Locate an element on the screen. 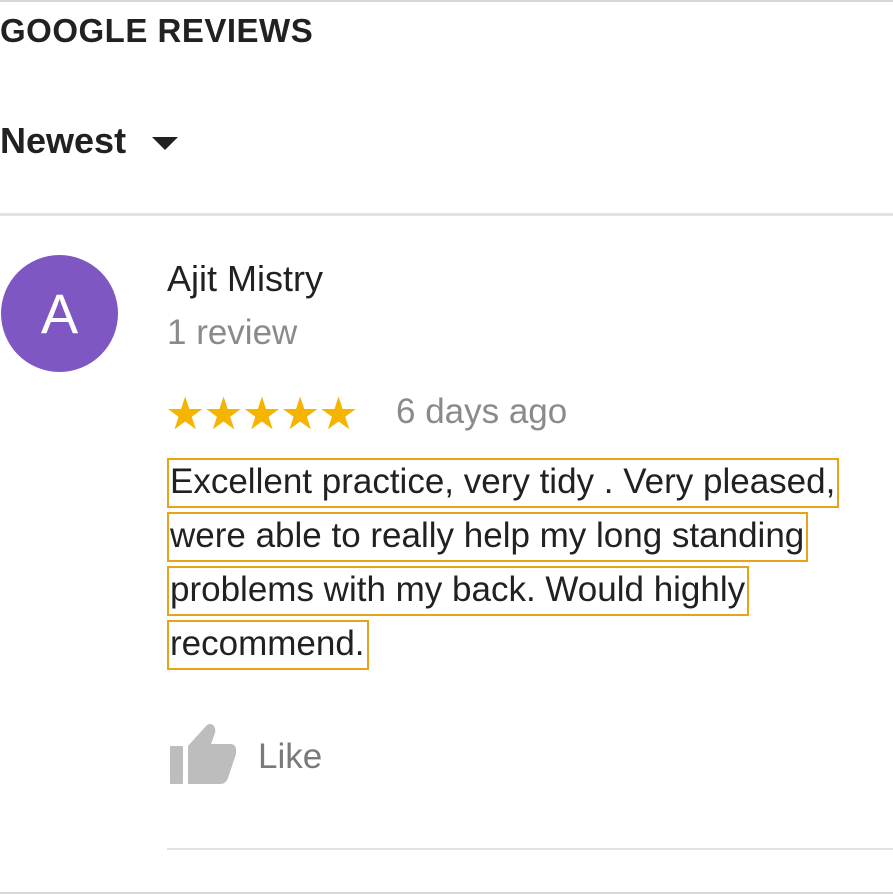 This screenshot has width=893, height=894. star-rating: ★ ★ ★ ★ ★ is located at coordinates (262, 413).